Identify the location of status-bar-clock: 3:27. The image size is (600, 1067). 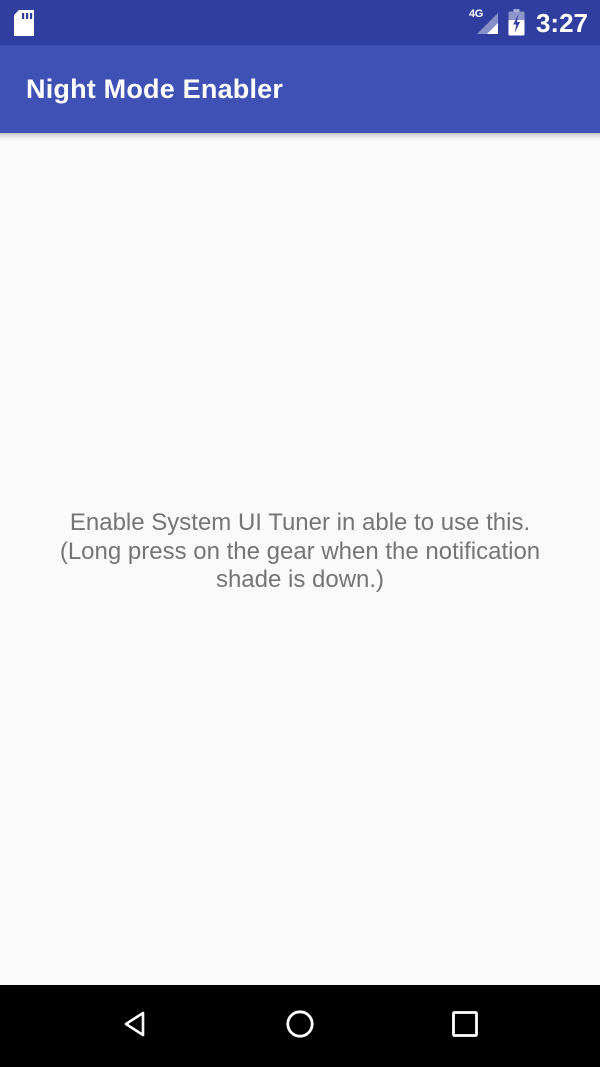
(561, 22).